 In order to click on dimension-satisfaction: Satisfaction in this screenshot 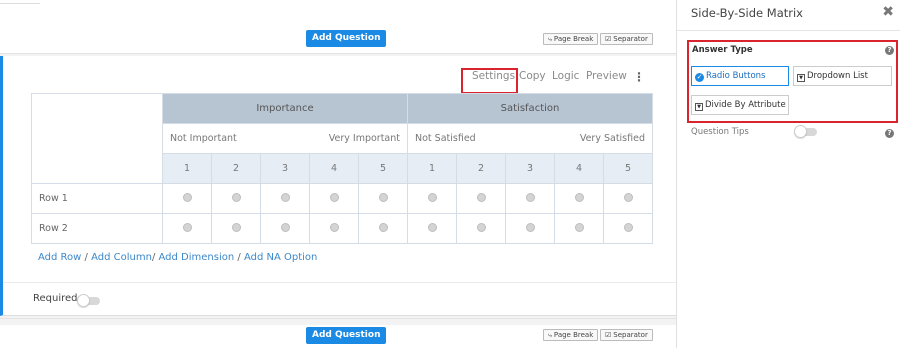, I will do `click(530, 108)`.